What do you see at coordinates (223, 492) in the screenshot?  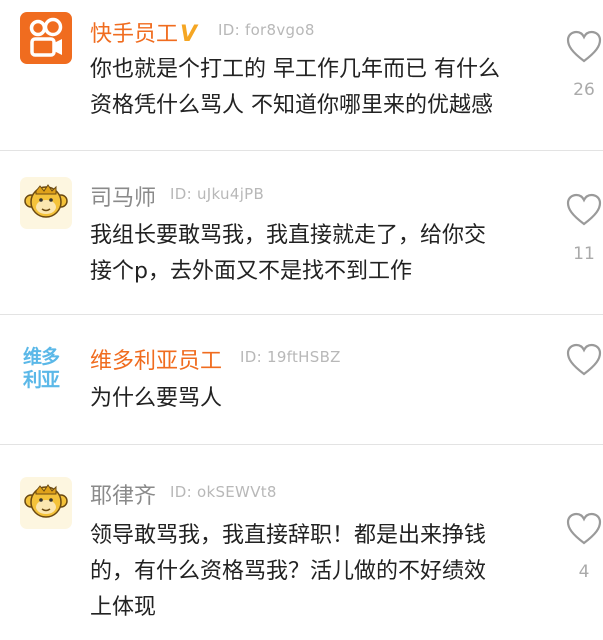 I see `user-id: ID: okSEWVt8` at bounding box center [223, 492].